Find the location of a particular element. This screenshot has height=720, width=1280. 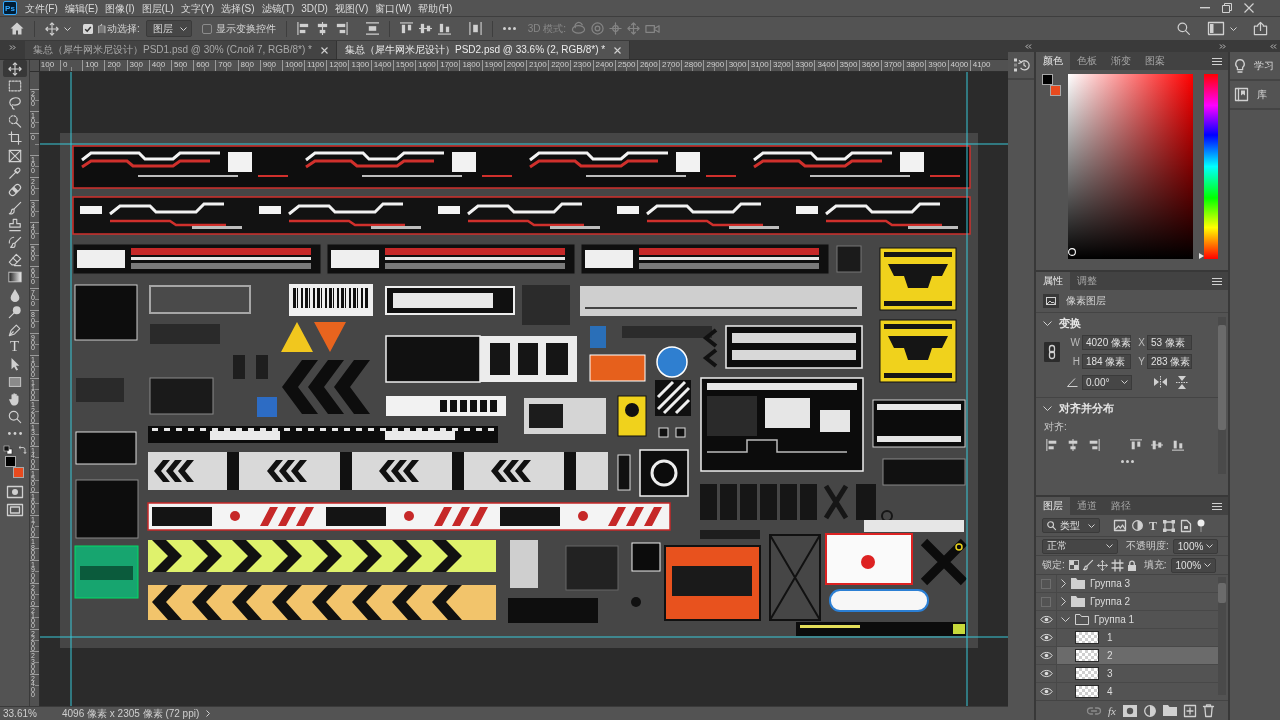

document-icon is located at coordinates (1186, 525).